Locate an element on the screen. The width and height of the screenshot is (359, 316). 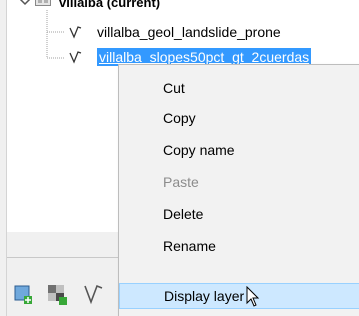
mapset-icon is located at coordinates (43, 3).